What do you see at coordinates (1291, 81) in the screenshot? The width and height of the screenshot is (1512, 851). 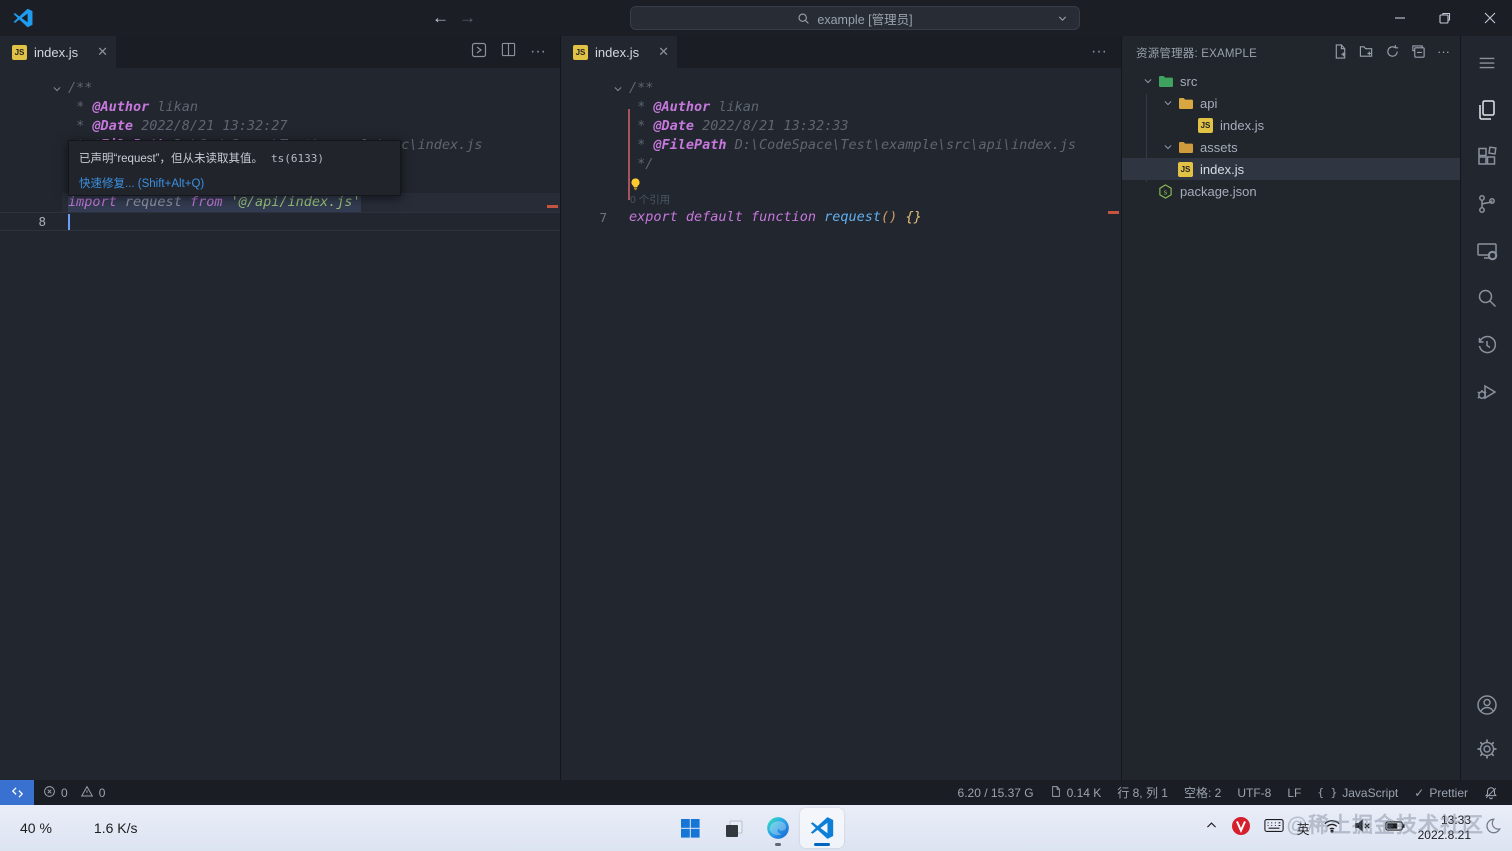 I see `explorer-item-src: src` at bounding box center [1291, 81].